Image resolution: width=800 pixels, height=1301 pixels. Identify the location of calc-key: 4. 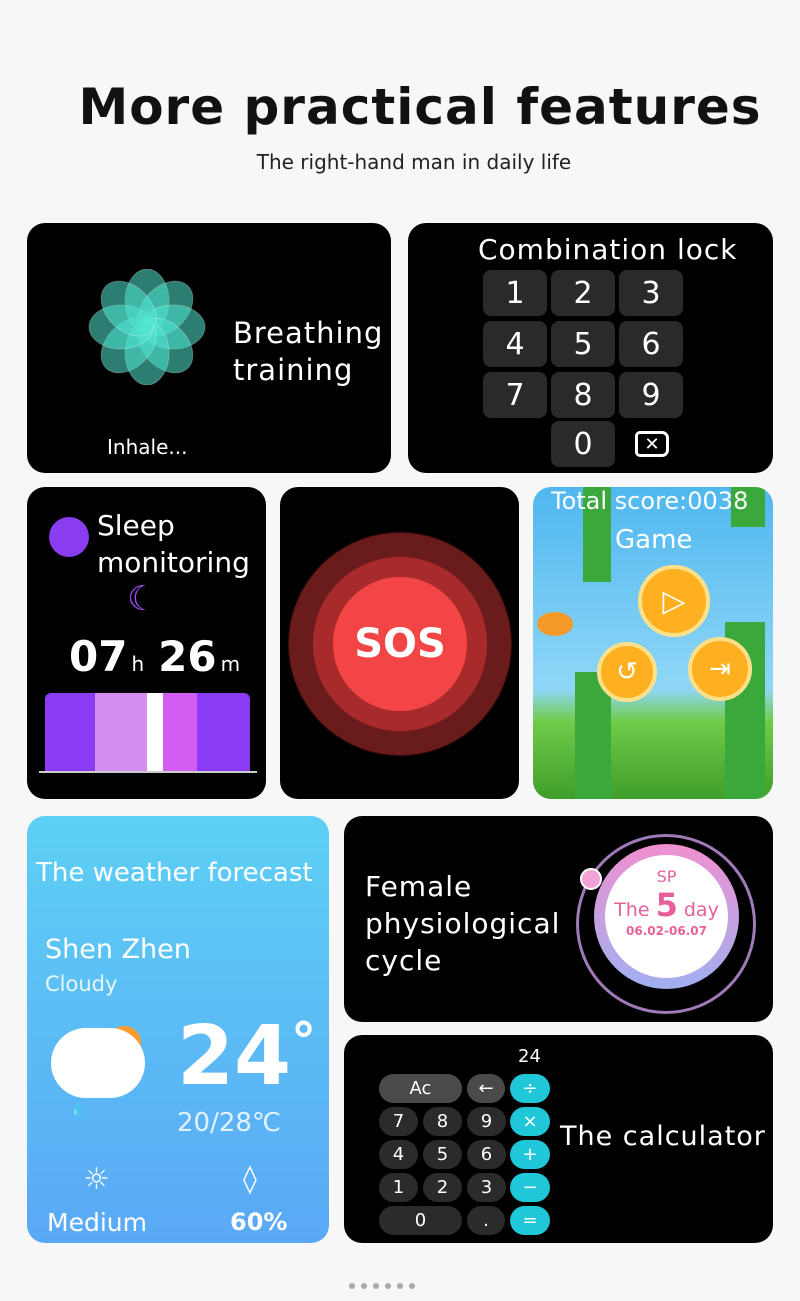
(398, 1154).